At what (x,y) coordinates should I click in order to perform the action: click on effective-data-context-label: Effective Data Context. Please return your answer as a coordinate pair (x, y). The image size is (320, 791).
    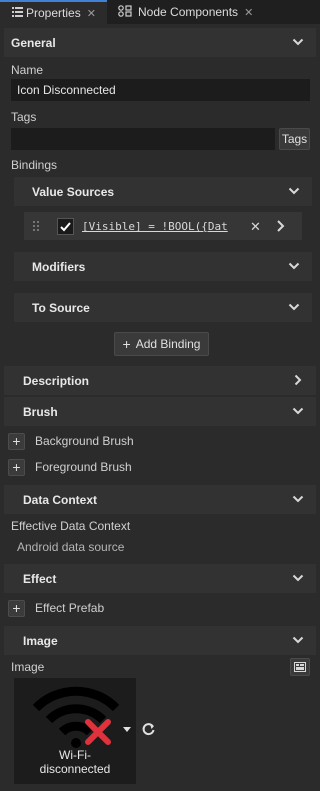
    Looking at the image, I should click on (71, 526).